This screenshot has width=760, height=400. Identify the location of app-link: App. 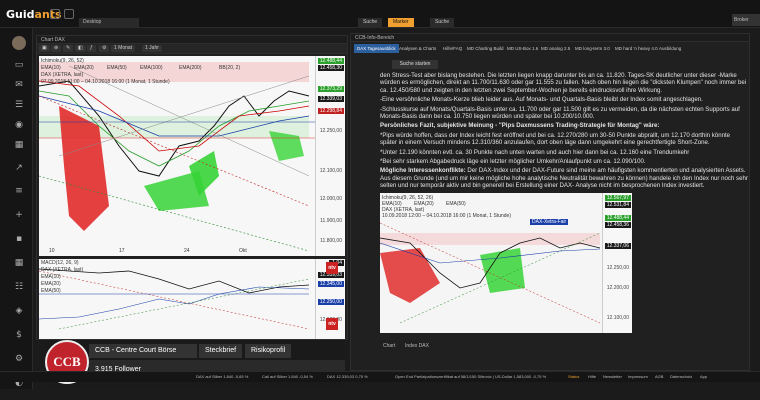
(703, 376).